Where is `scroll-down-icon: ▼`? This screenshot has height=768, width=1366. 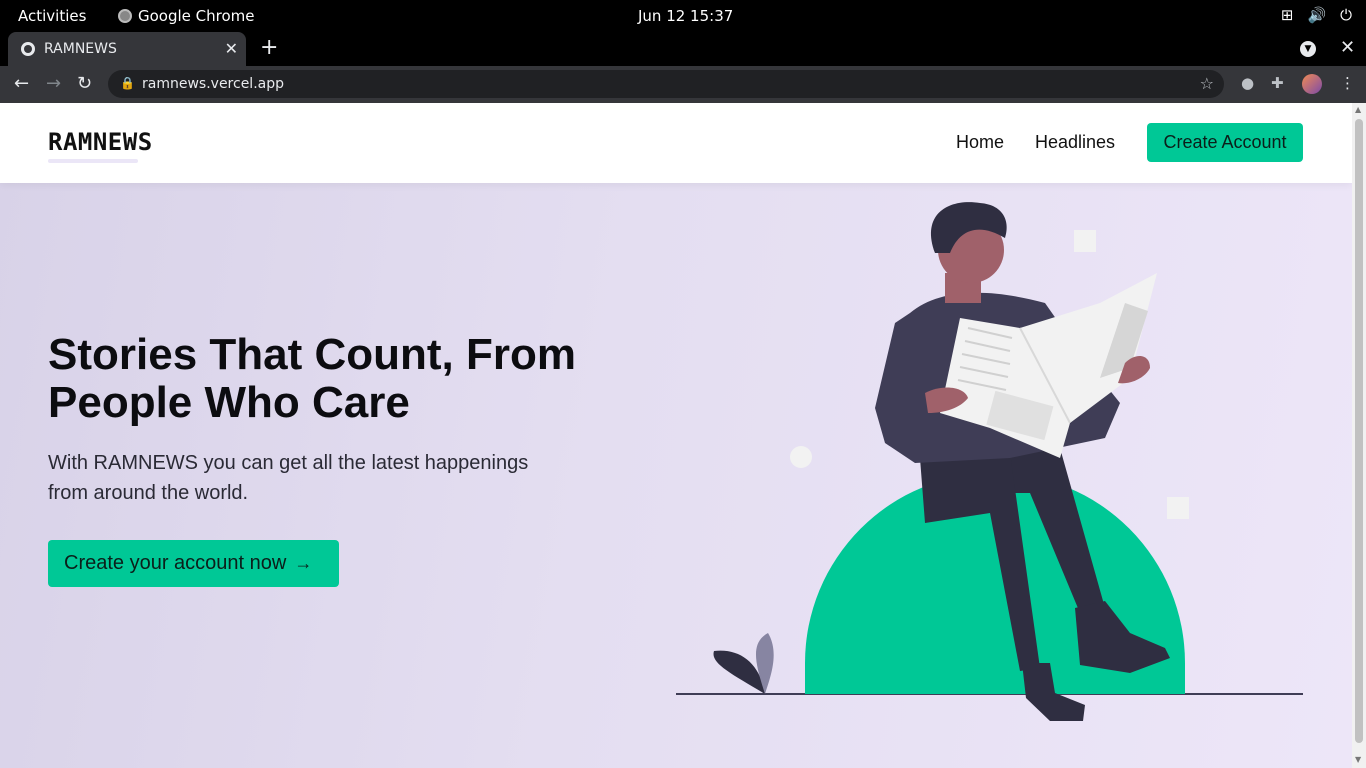 scroll-down-icon: ▼ is located at coordinates (1358, 759).